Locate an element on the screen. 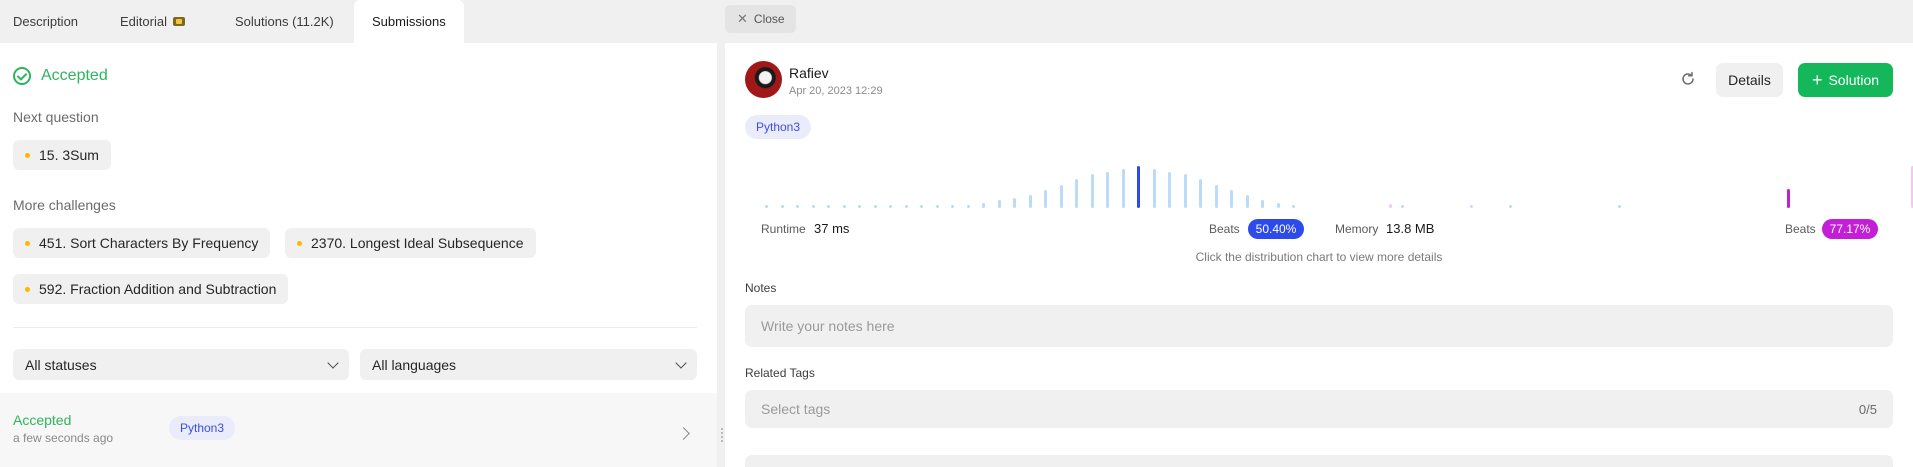  next-question-label: Next question is located at coordinates (56, 117).